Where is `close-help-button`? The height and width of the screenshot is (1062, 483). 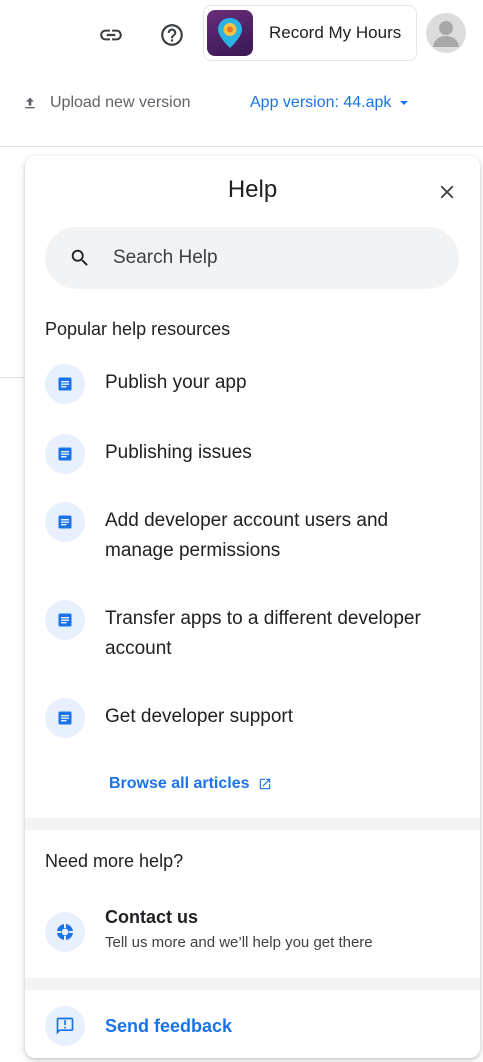
close-help-button is located at coordinates (447, 192).